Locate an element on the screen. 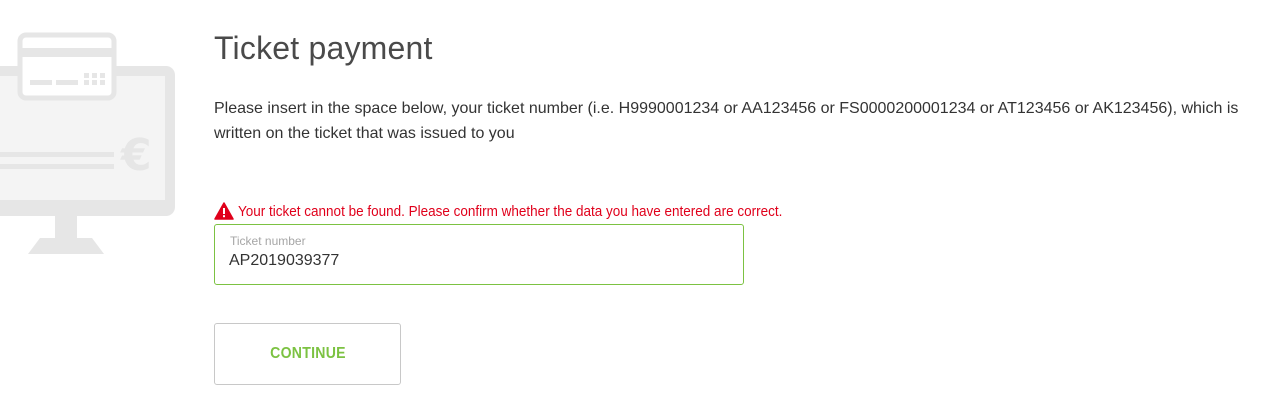  continue-button: CONTINUE is located at coordinates (307, 354).